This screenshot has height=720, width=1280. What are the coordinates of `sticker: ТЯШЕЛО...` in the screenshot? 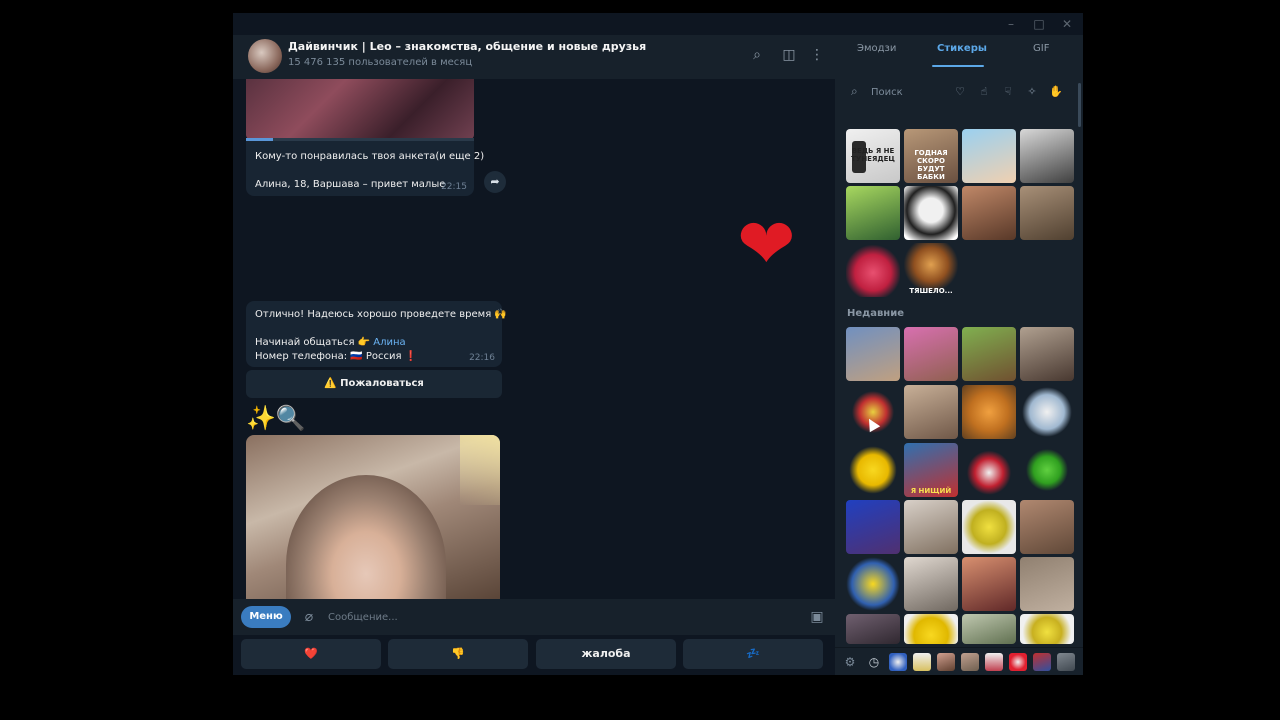 It's located at (931, 270).